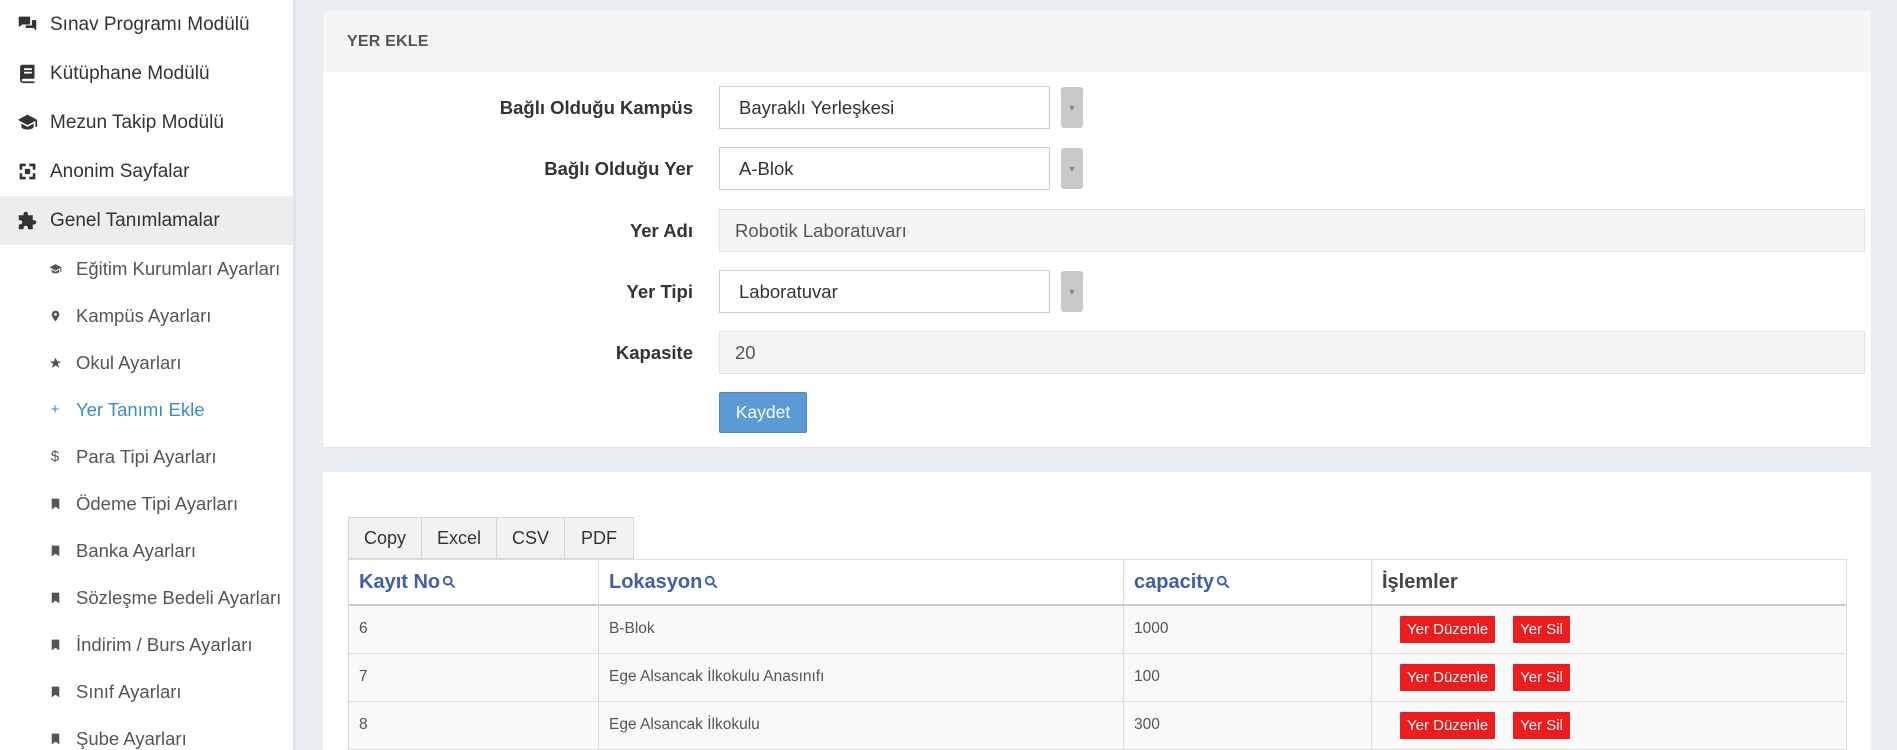 Image resolution: width=1897 pixels, height=750 pixels. I want to click on menu-item-sinav-programi: Sınav Programı Modülü, so click(146, 24).